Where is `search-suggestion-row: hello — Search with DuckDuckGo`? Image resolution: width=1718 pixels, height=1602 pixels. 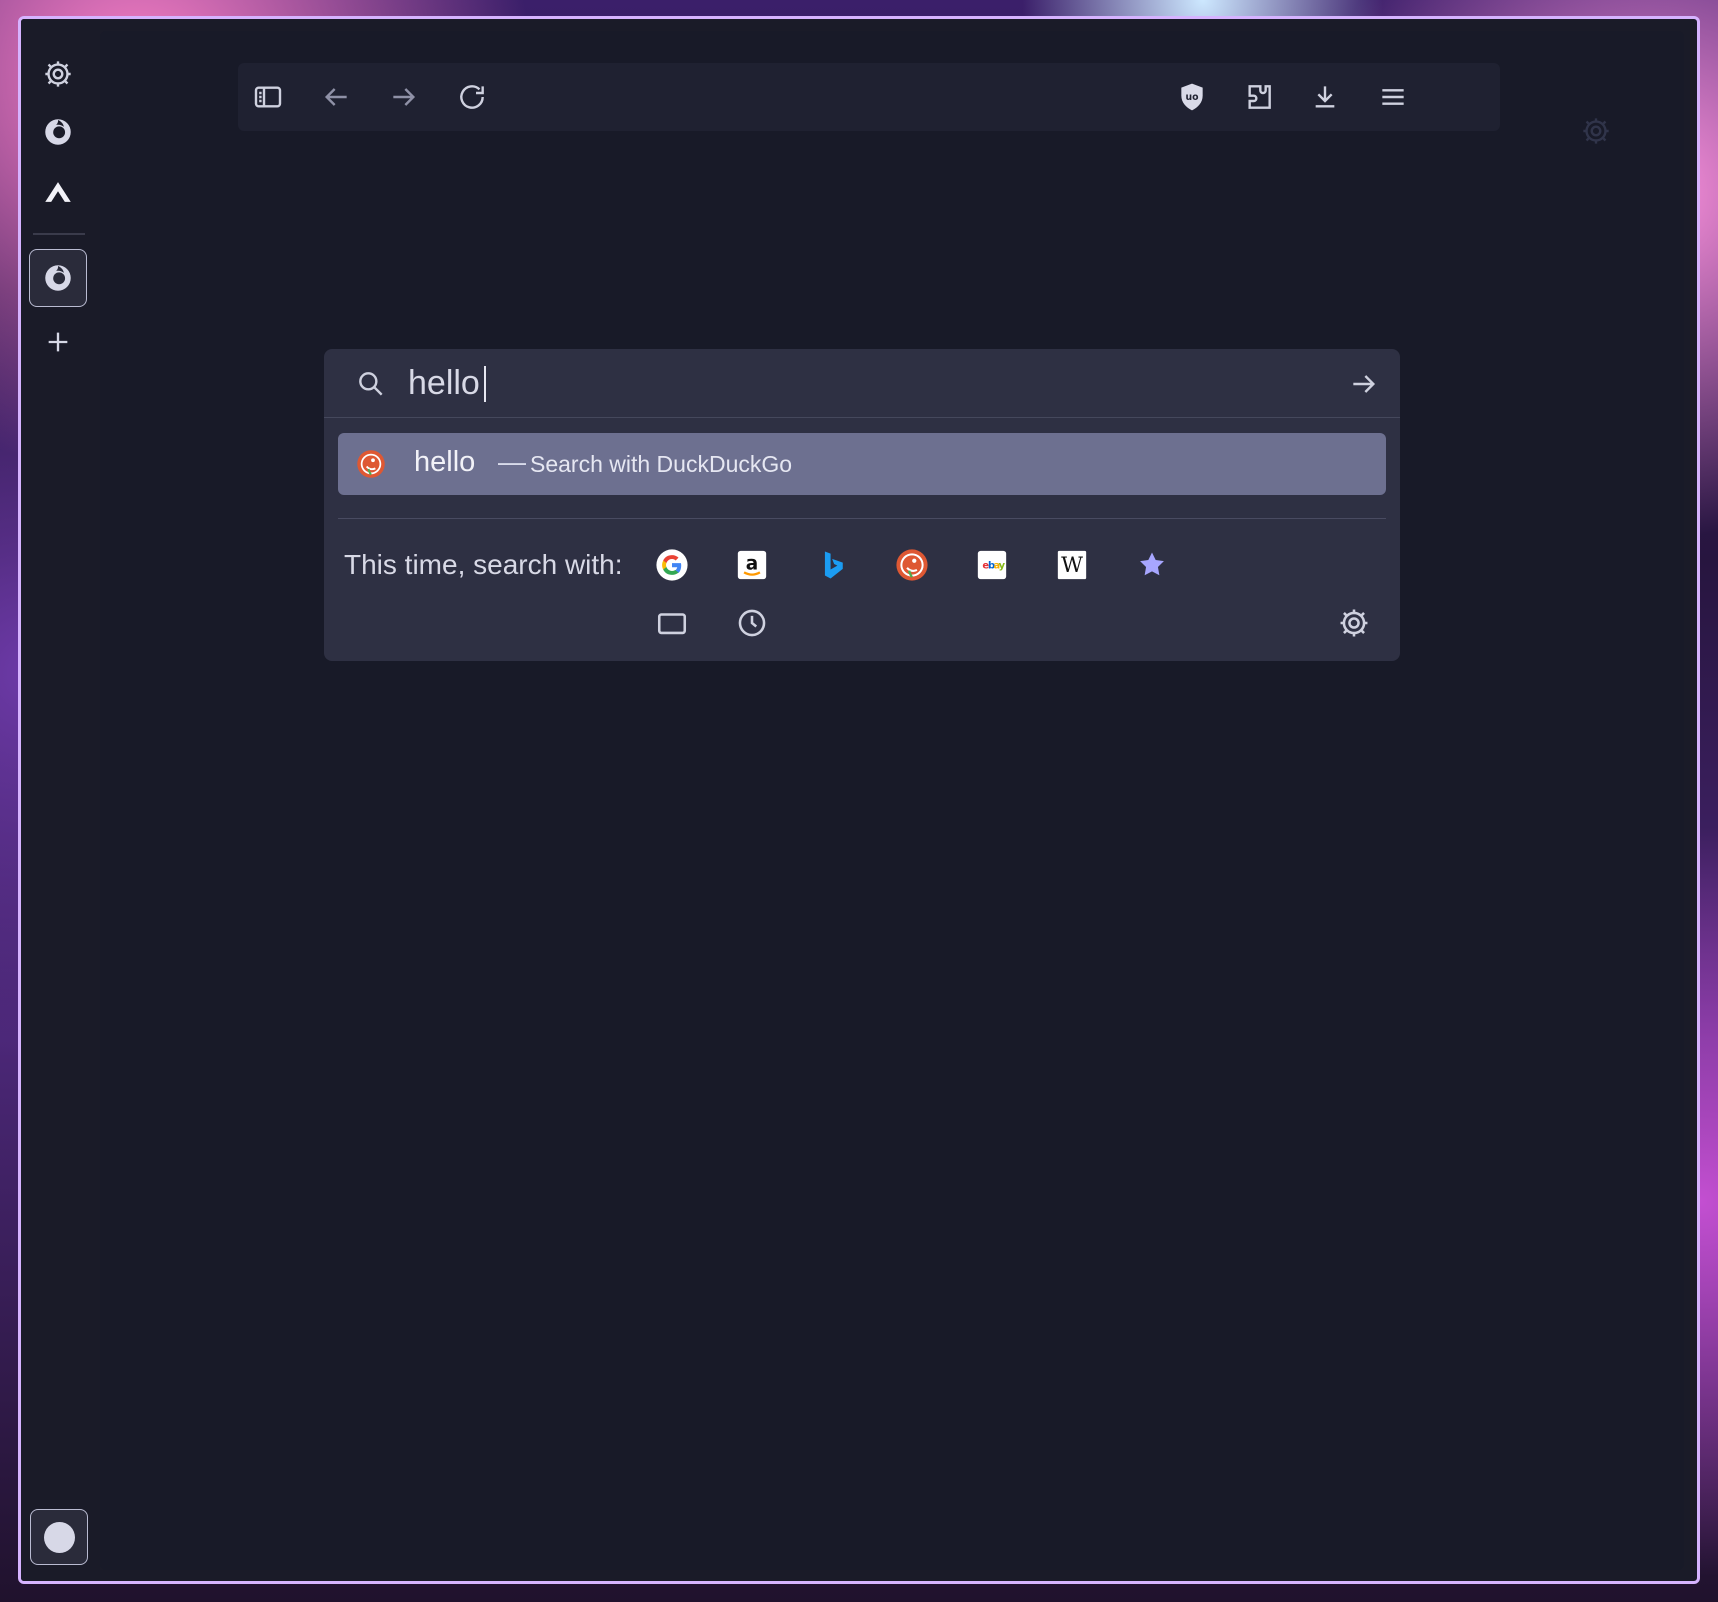 search-suggestion-row: hello — Search with DuckDuckGo is located at coordinates (862, 464).